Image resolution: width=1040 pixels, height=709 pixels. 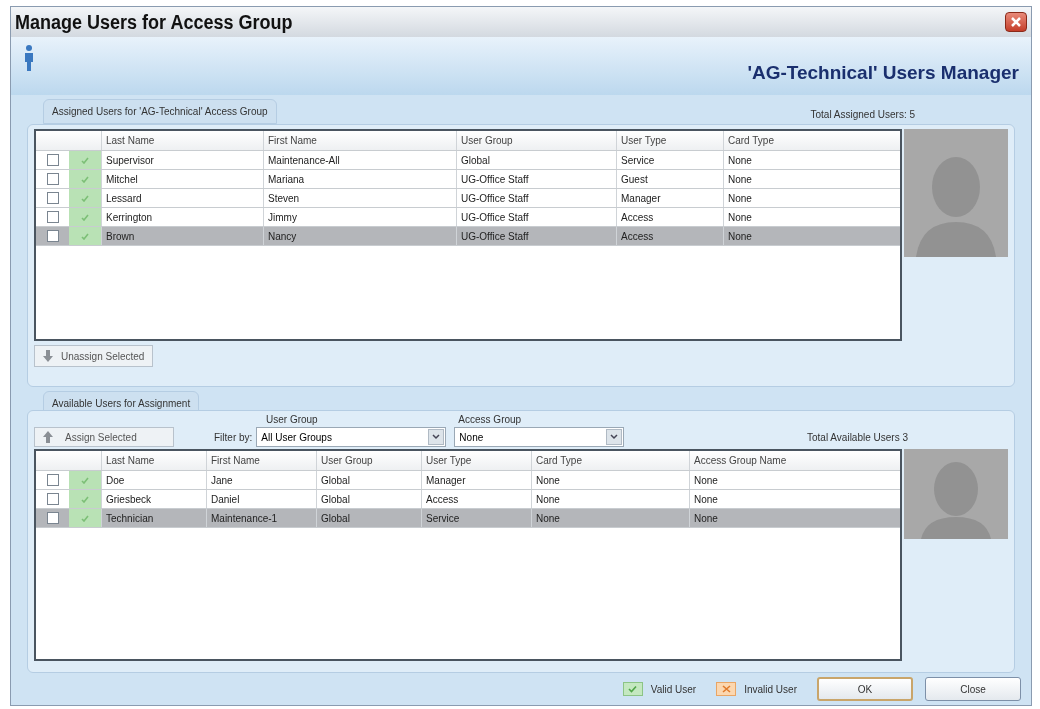 I want to click on unassign-selected-button: Unassign Selected, so click(x=94, y=356).